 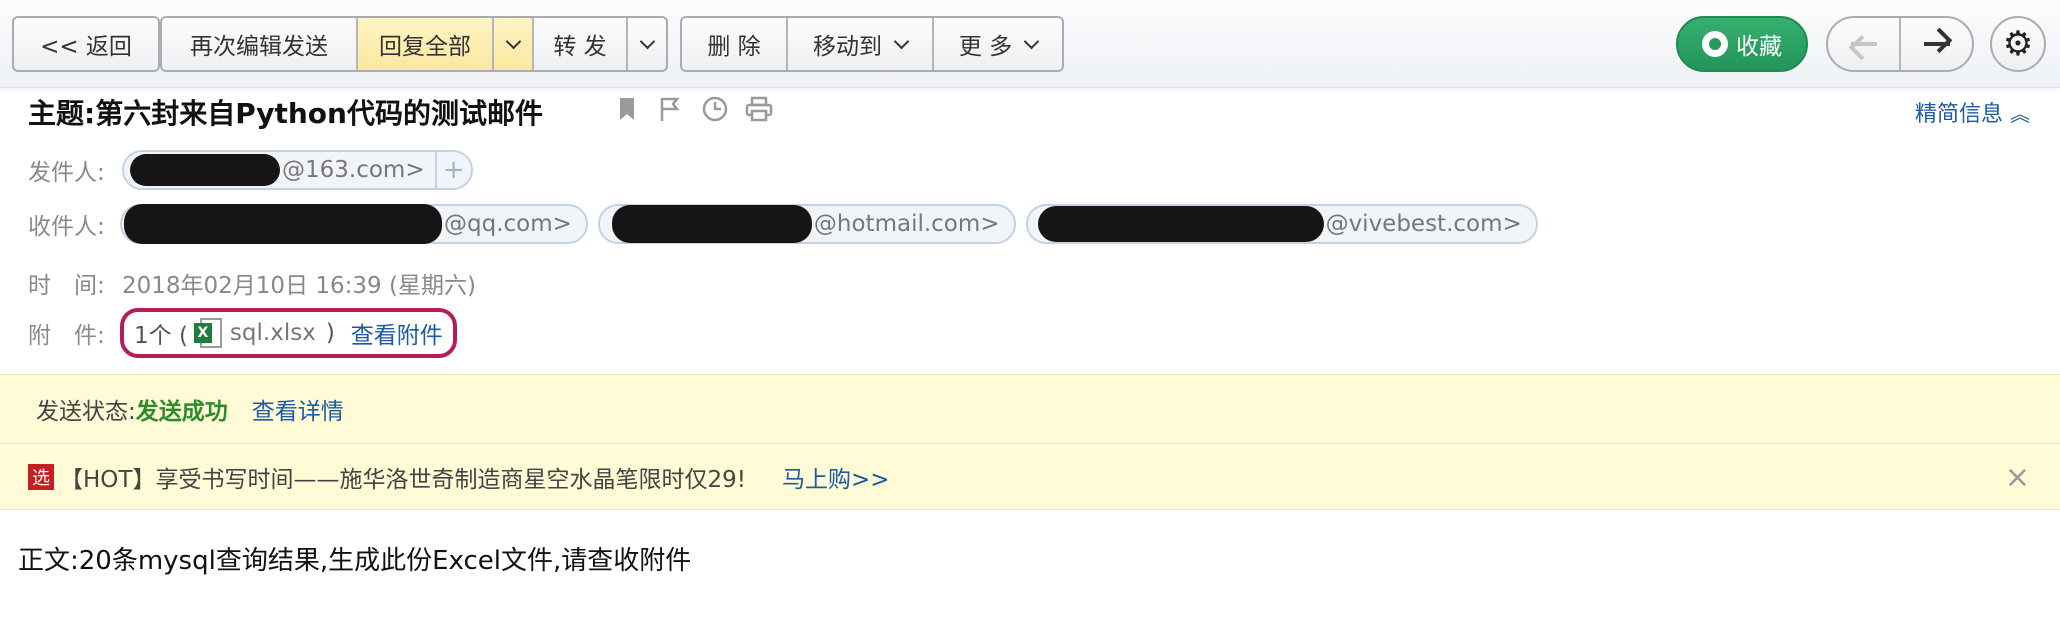 I want to click on chevron-up-icon: ︽, so click(x=2020, y=114).